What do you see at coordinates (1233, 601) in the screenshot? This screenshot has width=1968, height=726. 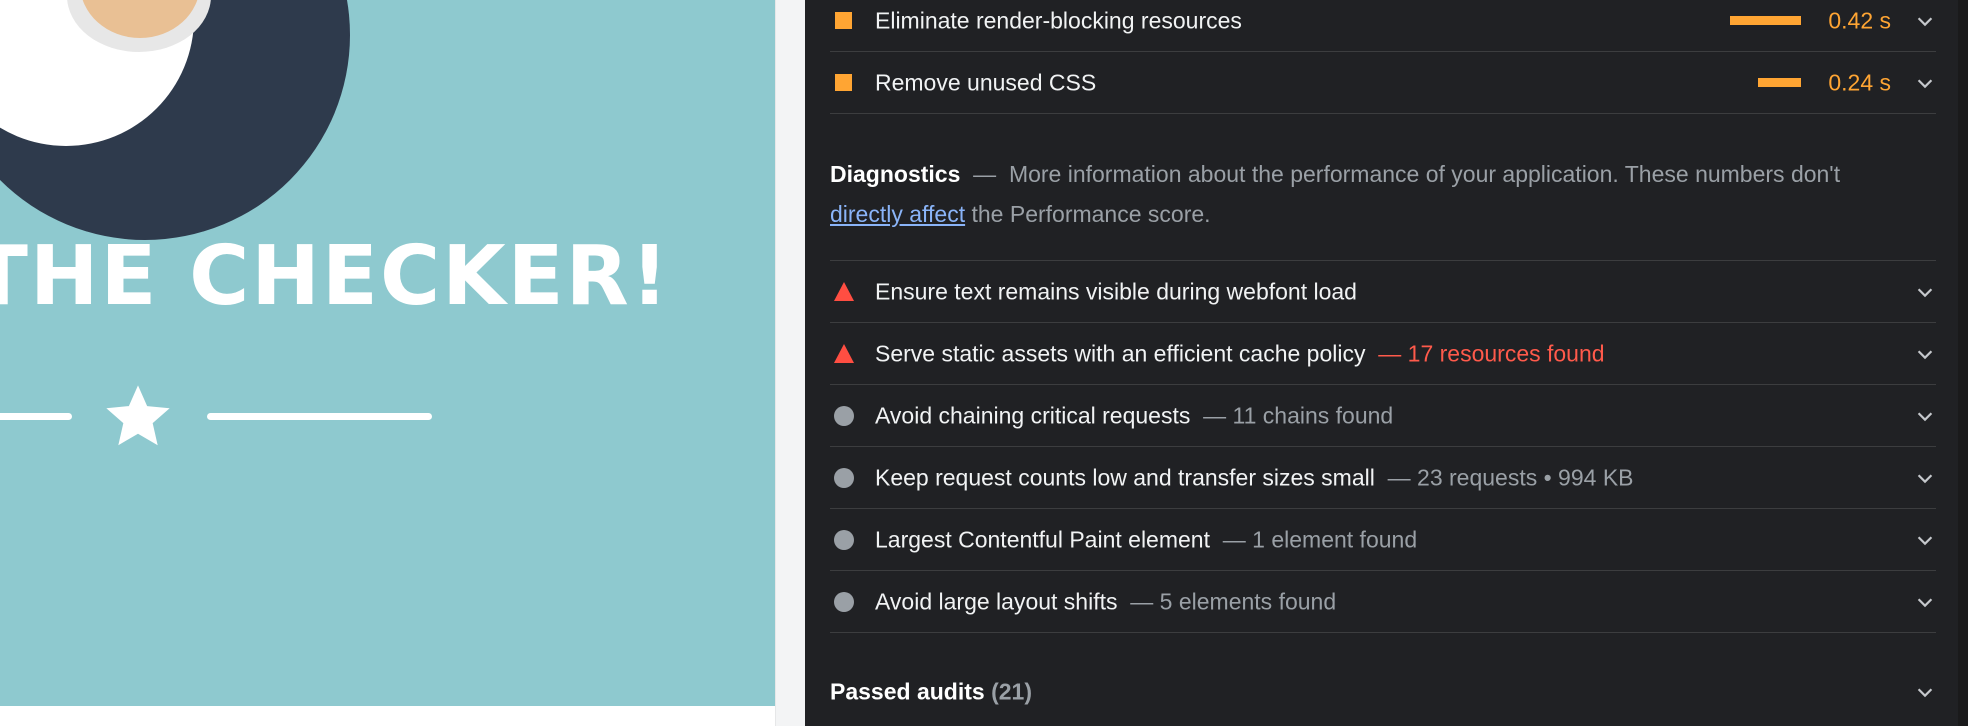 I see `audit-detail: — 5 elements found` at bounding box center [1233, 601].